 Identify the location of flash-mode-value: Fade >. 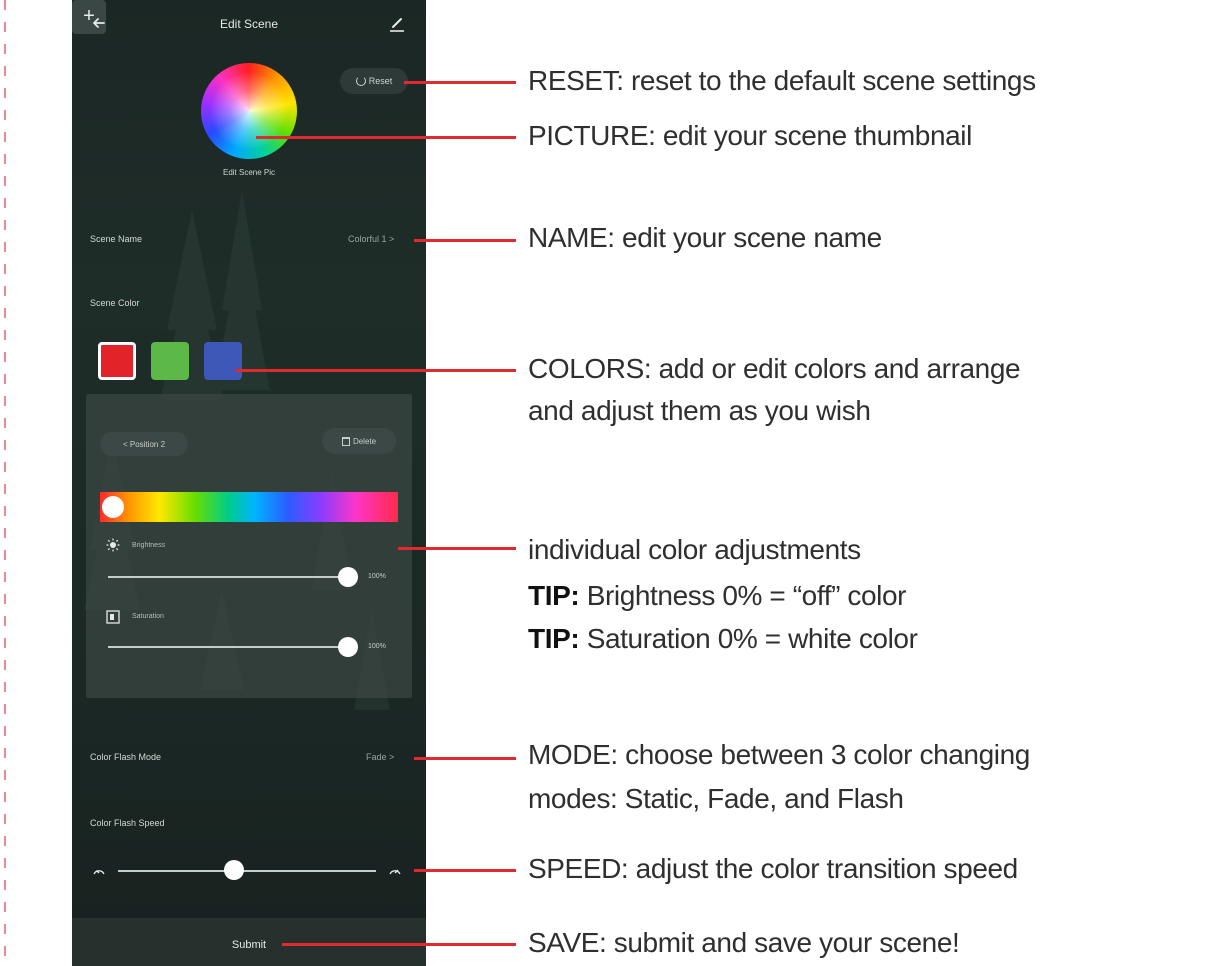
(380, 757).